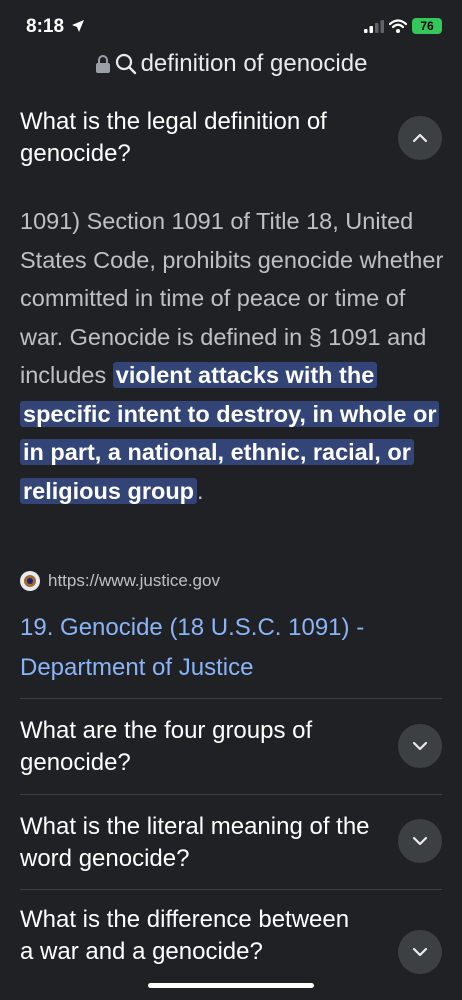 The height and width of the screenshot is (1000, 462). I want to click on url-bar: definition of genocide, so click(231, 66).